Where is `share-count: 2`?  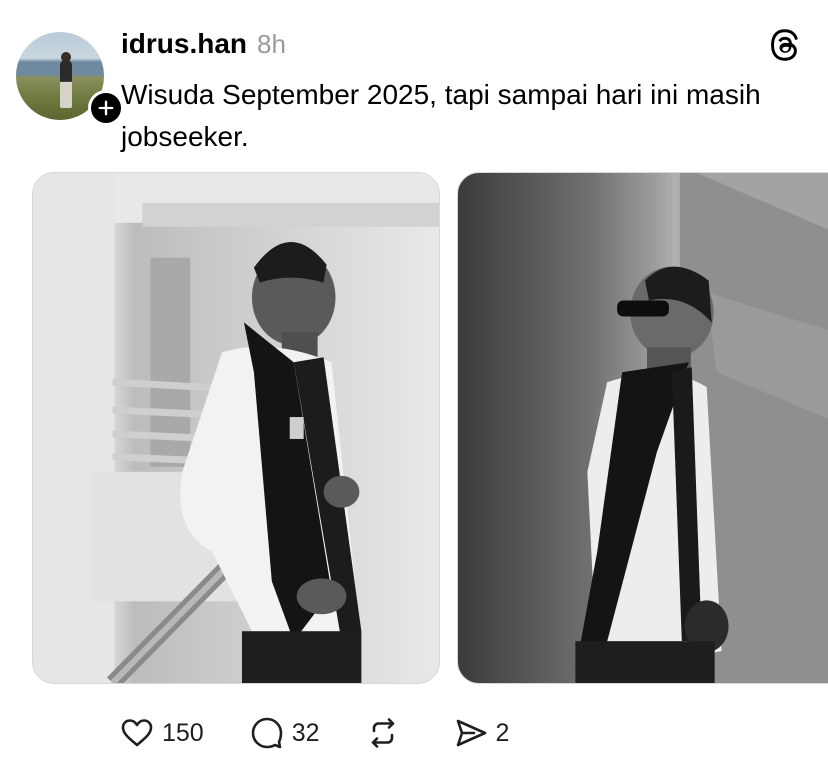 share-count: 2 is located at coordinates (502, 732).